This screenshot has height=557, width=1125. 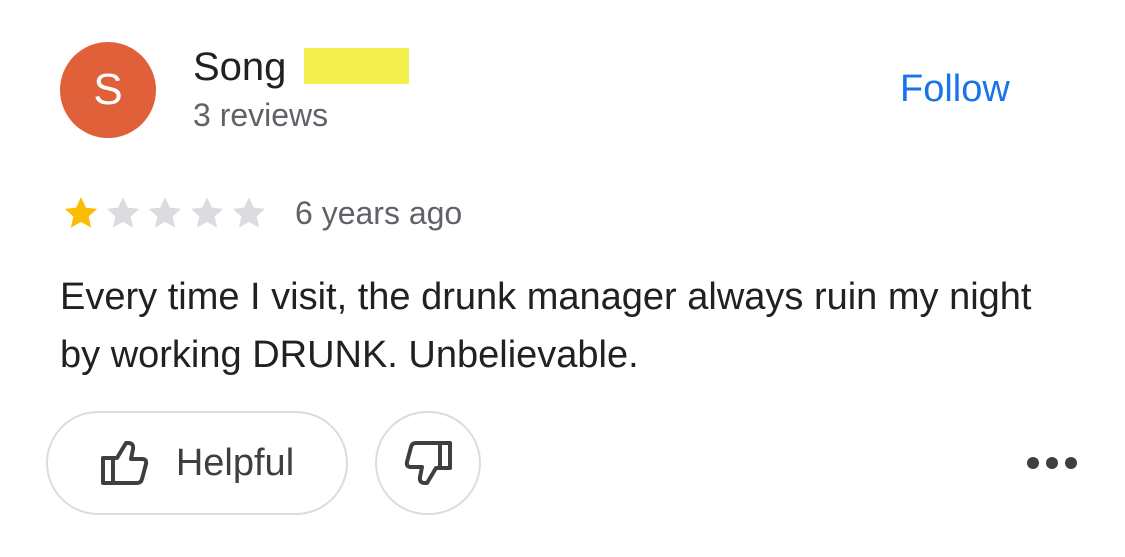 I want to click on helpful-label: Helpful, so click(x=235, y=462).